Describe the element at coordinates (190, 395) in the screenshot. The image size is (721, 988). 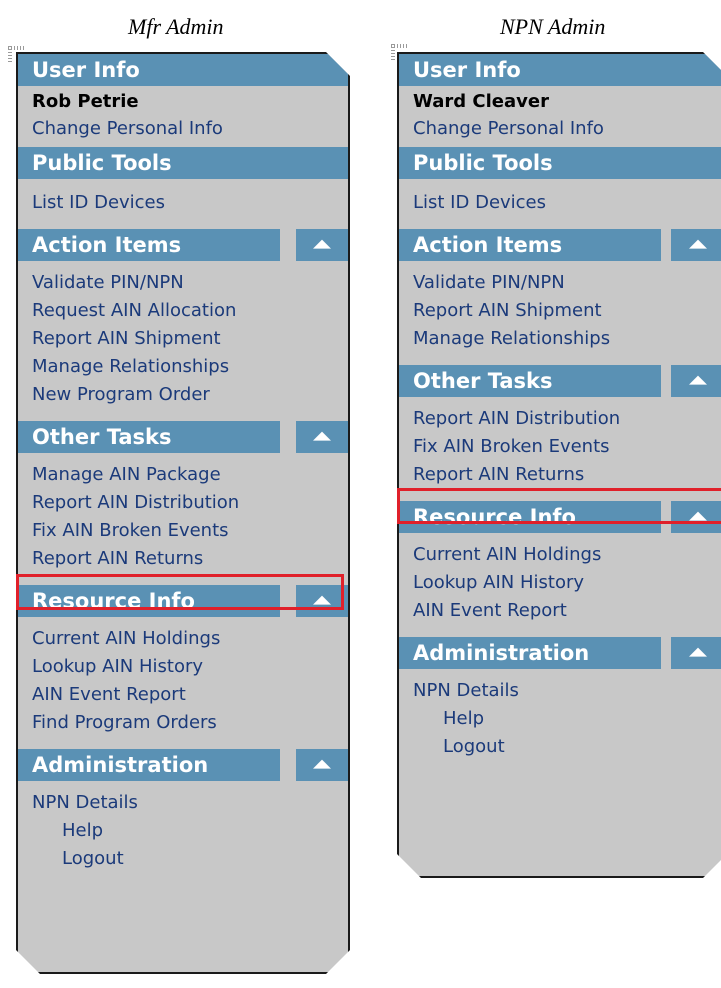
I see `menu-link: New Program Order` at that location.